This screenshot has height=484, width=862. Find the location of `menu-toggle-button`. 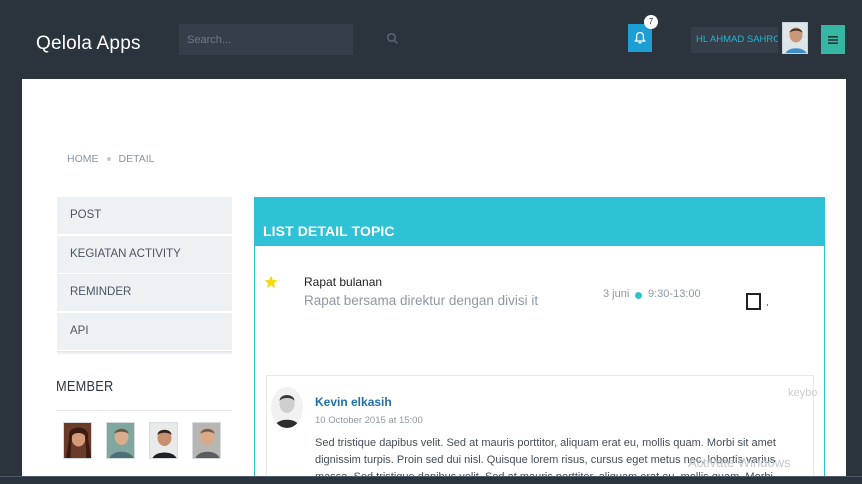

menu-toggle-button is located at coordinates (833, 39).